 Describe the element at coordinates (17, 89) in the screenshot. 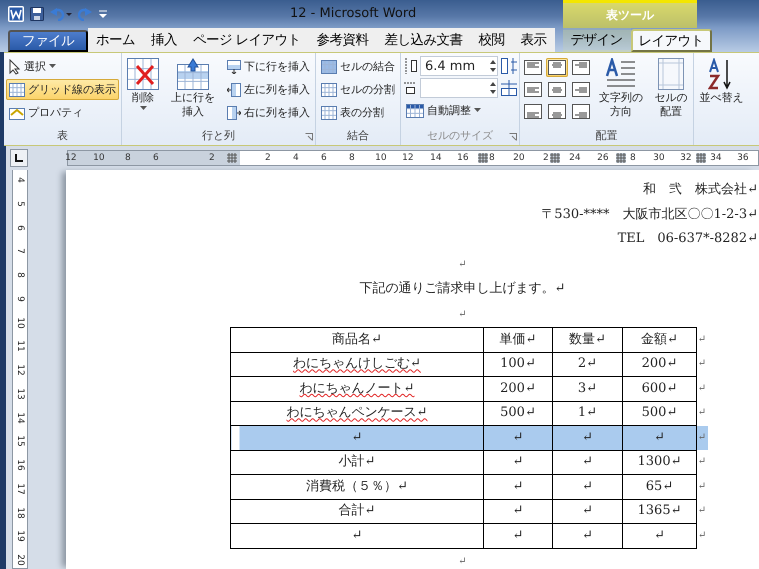

I see `table-icon` at that location.